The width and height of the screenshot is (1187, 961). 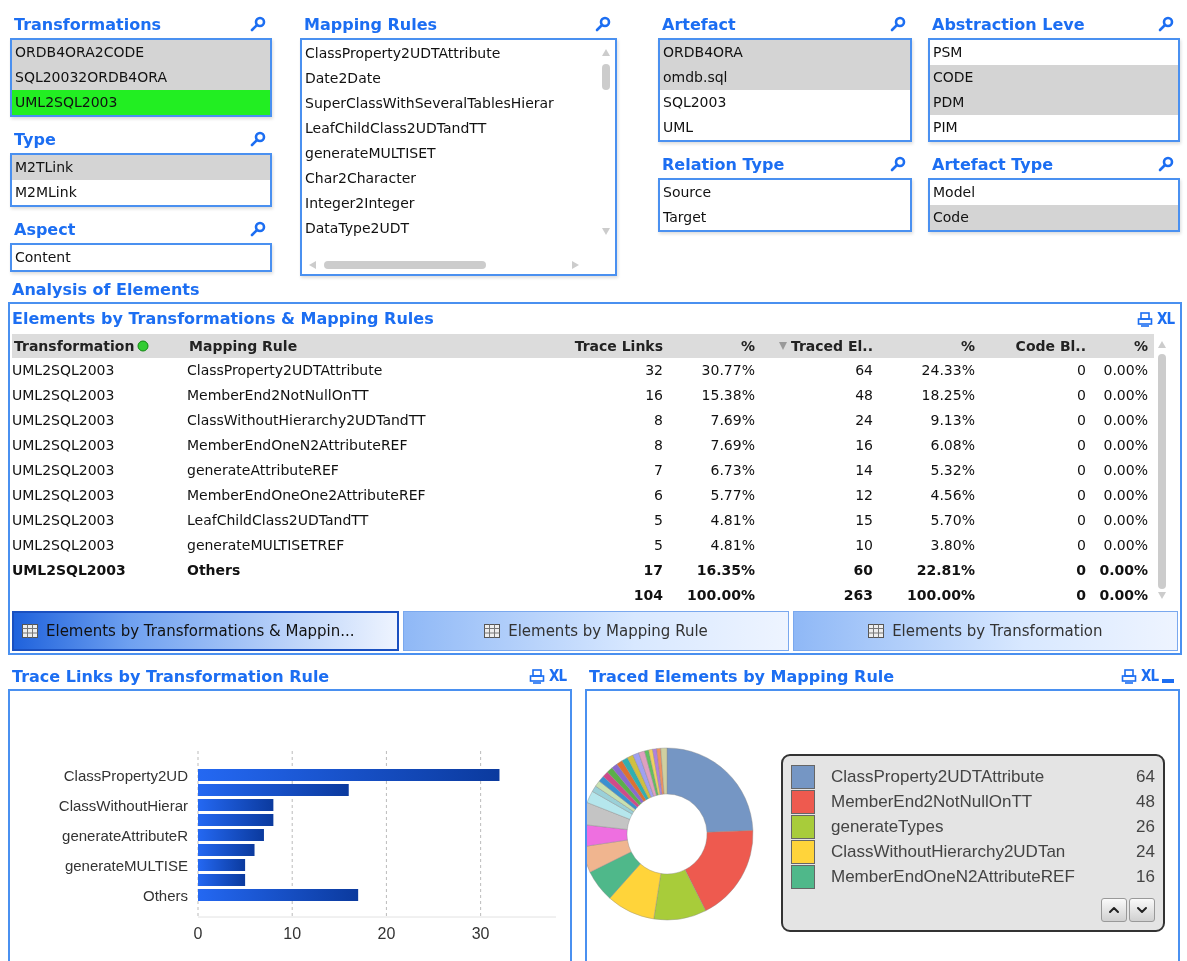 What do you see at coordinates (141, 257) in the screenshot?
I see `list-item: Content` at bounding box center [141, 257].